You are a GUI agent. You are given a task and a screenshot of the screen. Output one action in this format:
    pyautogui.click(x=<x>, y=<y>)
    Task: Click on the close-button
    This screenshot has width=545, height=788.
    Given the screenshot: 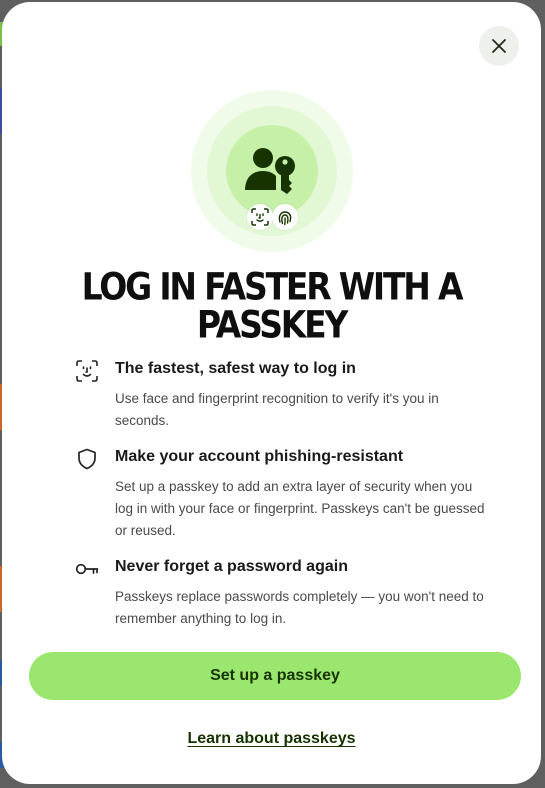 What is the action you would take?
    pyautogui.click(x=499, y=46)
    